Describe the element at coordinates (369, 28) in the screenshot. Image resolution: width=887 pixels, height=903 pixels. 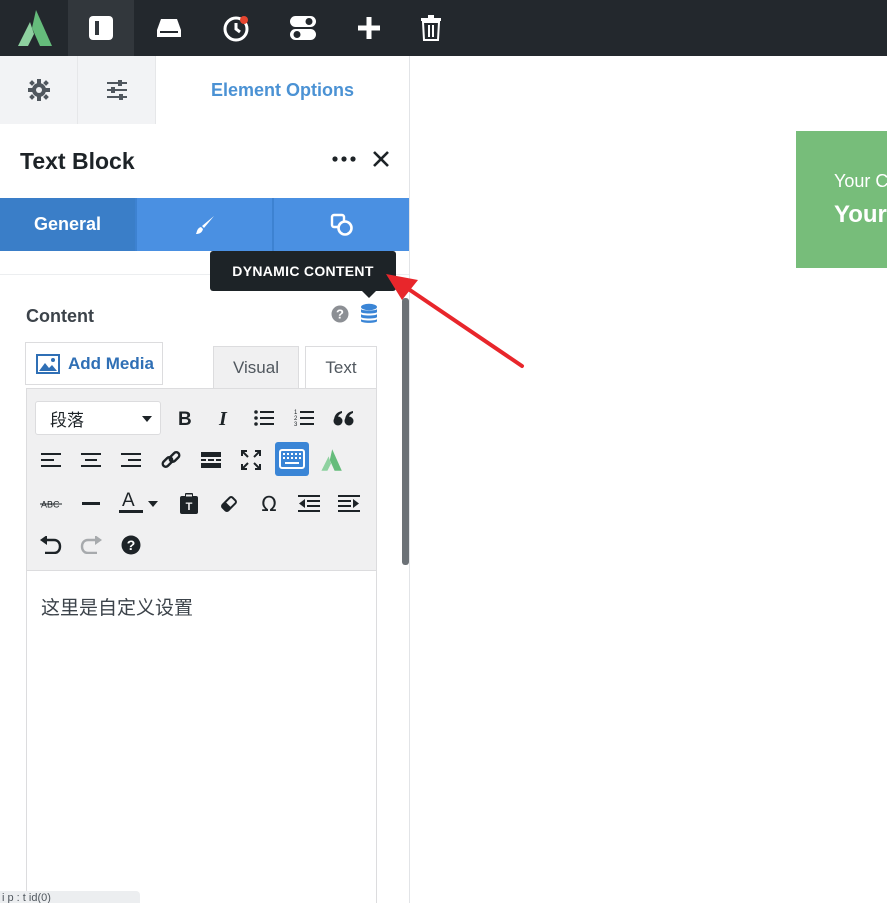
I see `plus-icon` at that location.